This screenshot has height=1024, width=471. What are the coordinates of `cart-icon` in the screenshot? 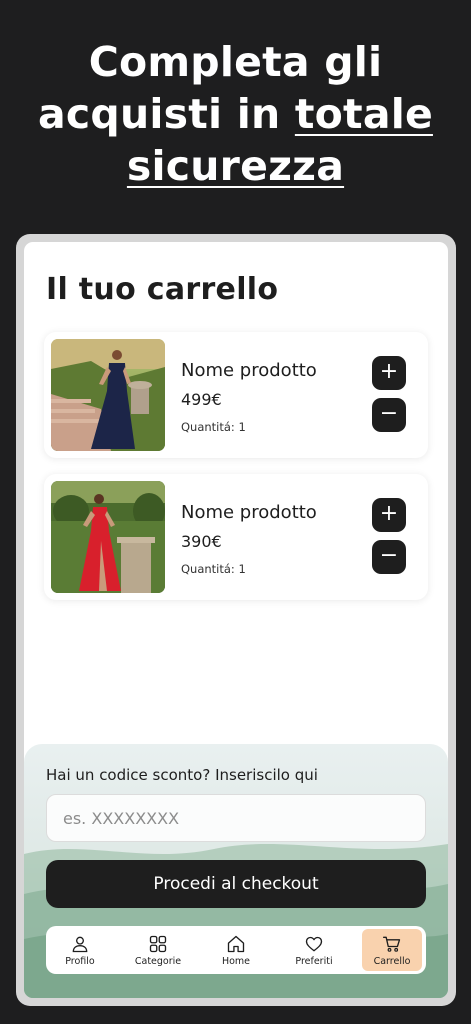 It's located at (392, 944).